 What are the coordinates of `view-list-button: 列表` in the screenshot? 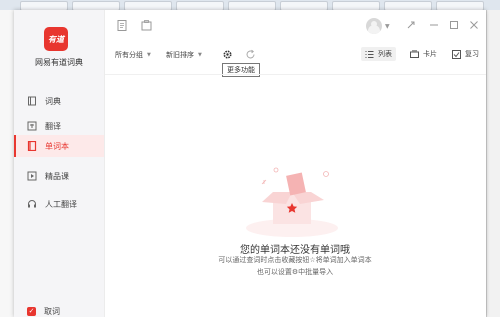 It's located at (378, 54).